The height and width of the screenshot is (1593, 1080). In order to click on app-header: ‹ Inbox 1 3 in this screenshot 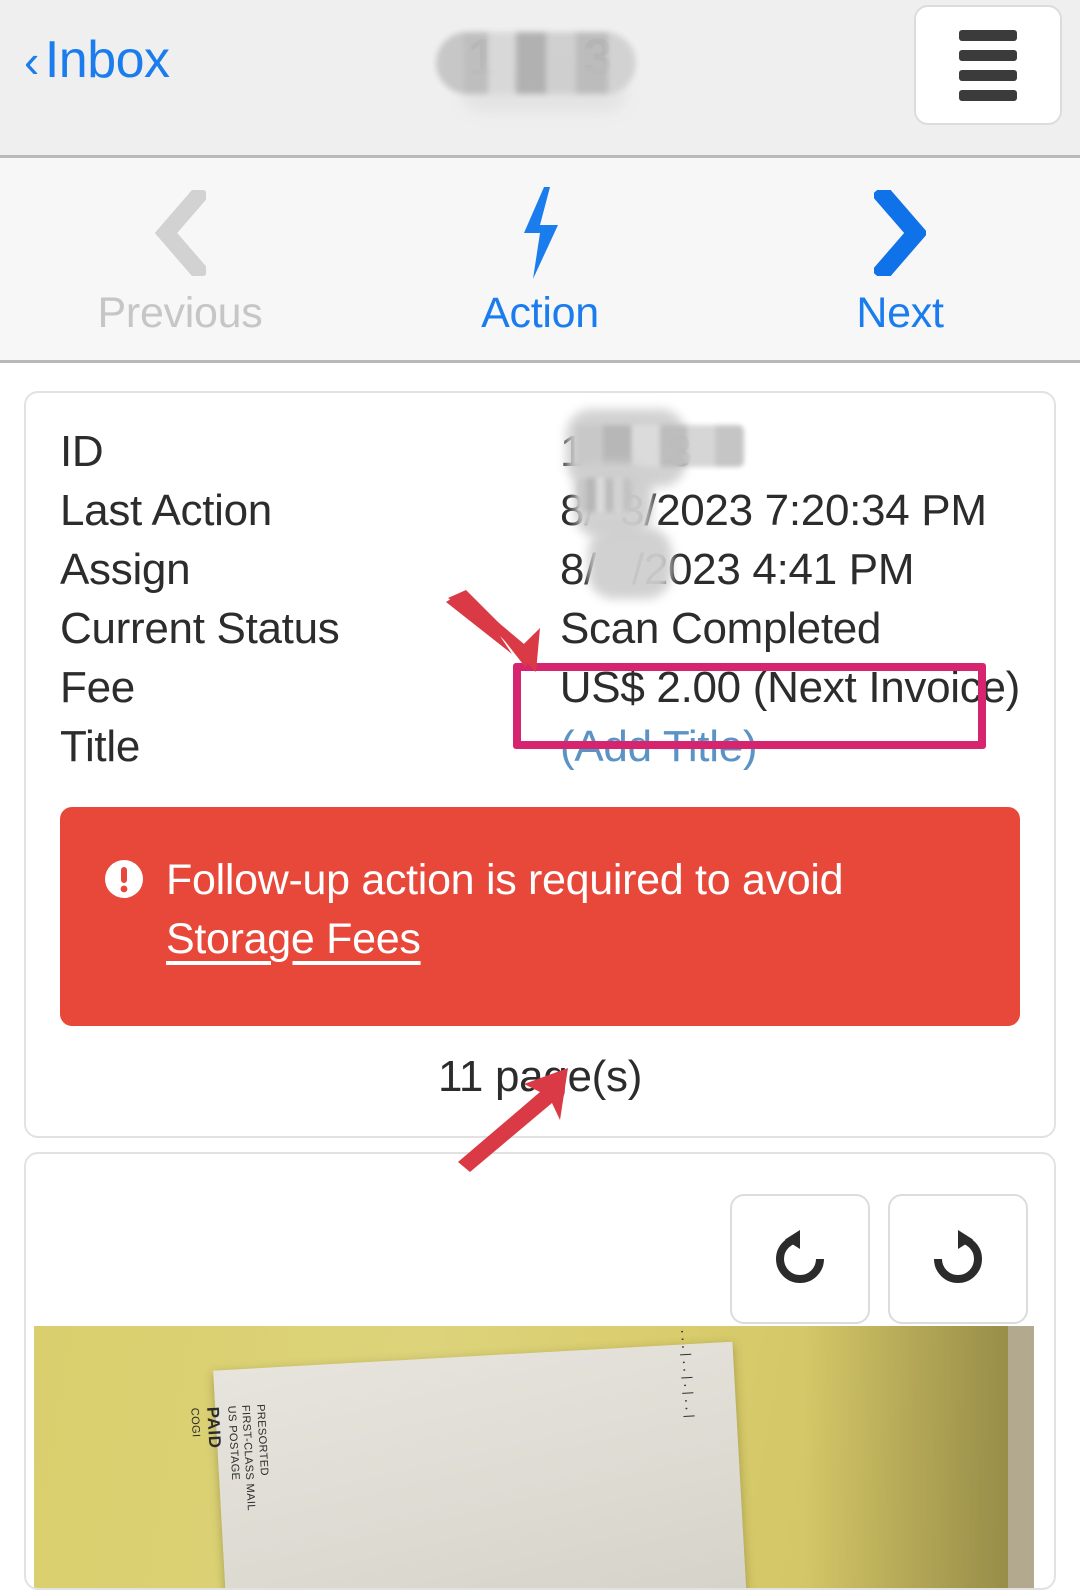, I will do `click(540, 79)`.